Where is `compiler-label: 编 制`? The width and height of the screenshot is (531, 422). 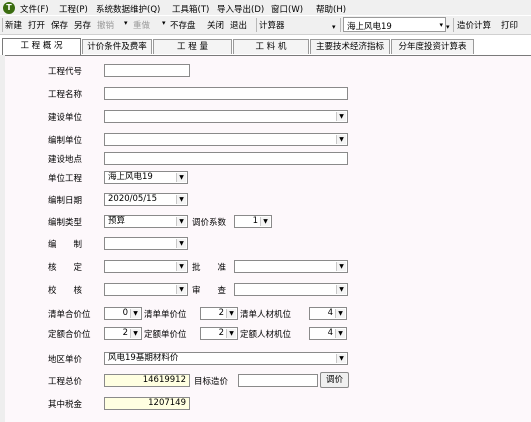
compiler-label: 编 制 is located at coordinates (65, 245).